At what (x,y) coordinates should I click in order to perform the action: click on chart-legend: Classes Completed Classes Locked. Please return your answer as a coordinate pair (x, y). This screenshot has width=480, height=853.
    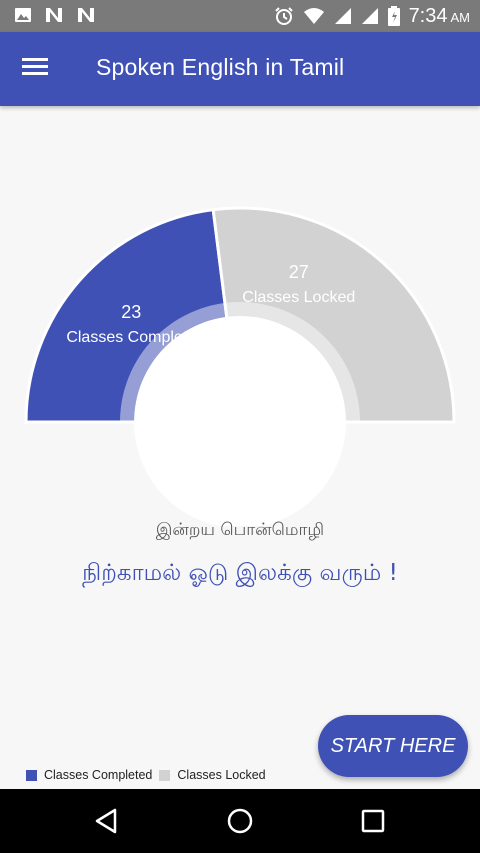
    Looking at the image, I should click on (149, 775).